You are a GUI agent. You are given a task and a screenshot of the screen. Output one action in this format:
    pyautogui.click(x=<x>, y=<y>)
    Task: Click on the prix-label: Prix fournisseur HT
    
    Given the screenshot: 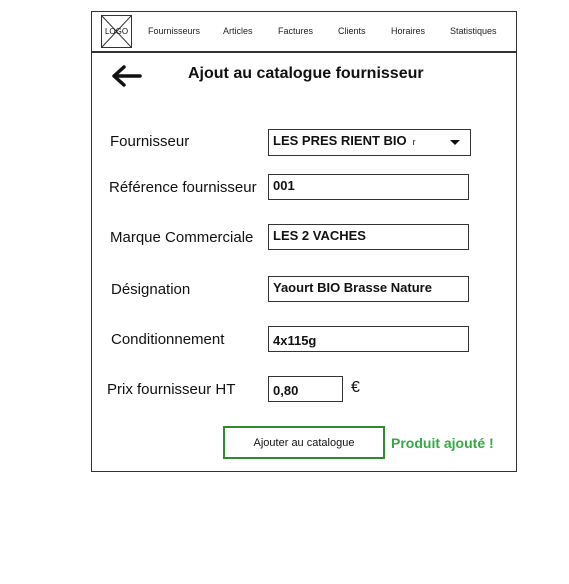 What is the action you would take?
    pyautogui.click(x=171, y=389)
    